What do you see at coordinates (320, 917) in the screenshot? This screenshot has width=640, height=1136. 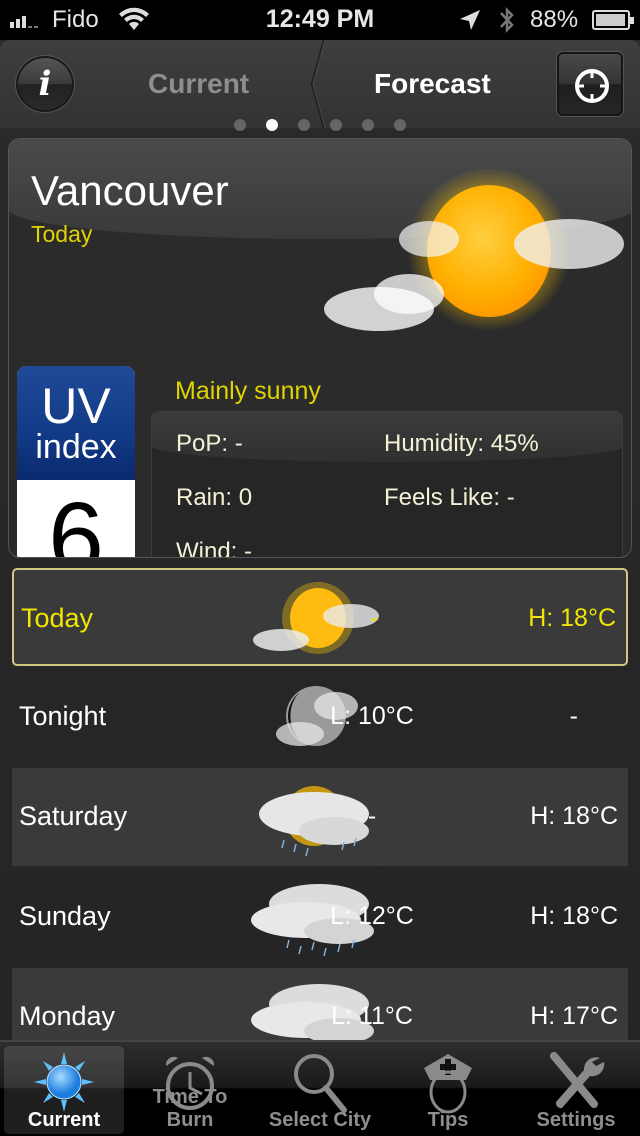 I see `forecast-row-sunday: Sunday L: 12°C H: 18°C` at bounding box center [320, 917].